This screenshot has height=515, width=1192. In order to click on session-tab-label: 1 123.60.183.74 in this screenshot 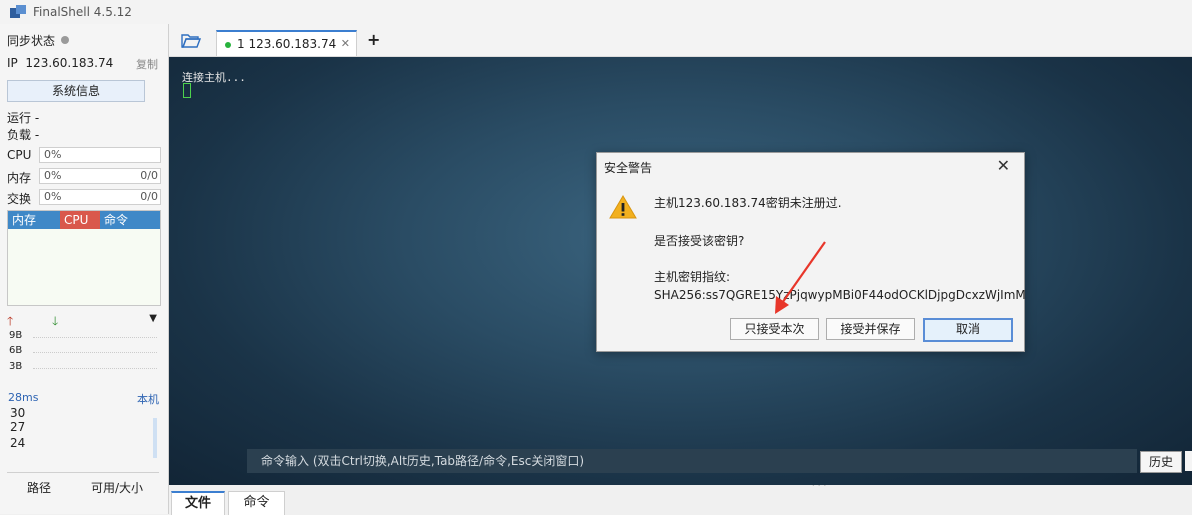, I will do `click(287, 44)`.